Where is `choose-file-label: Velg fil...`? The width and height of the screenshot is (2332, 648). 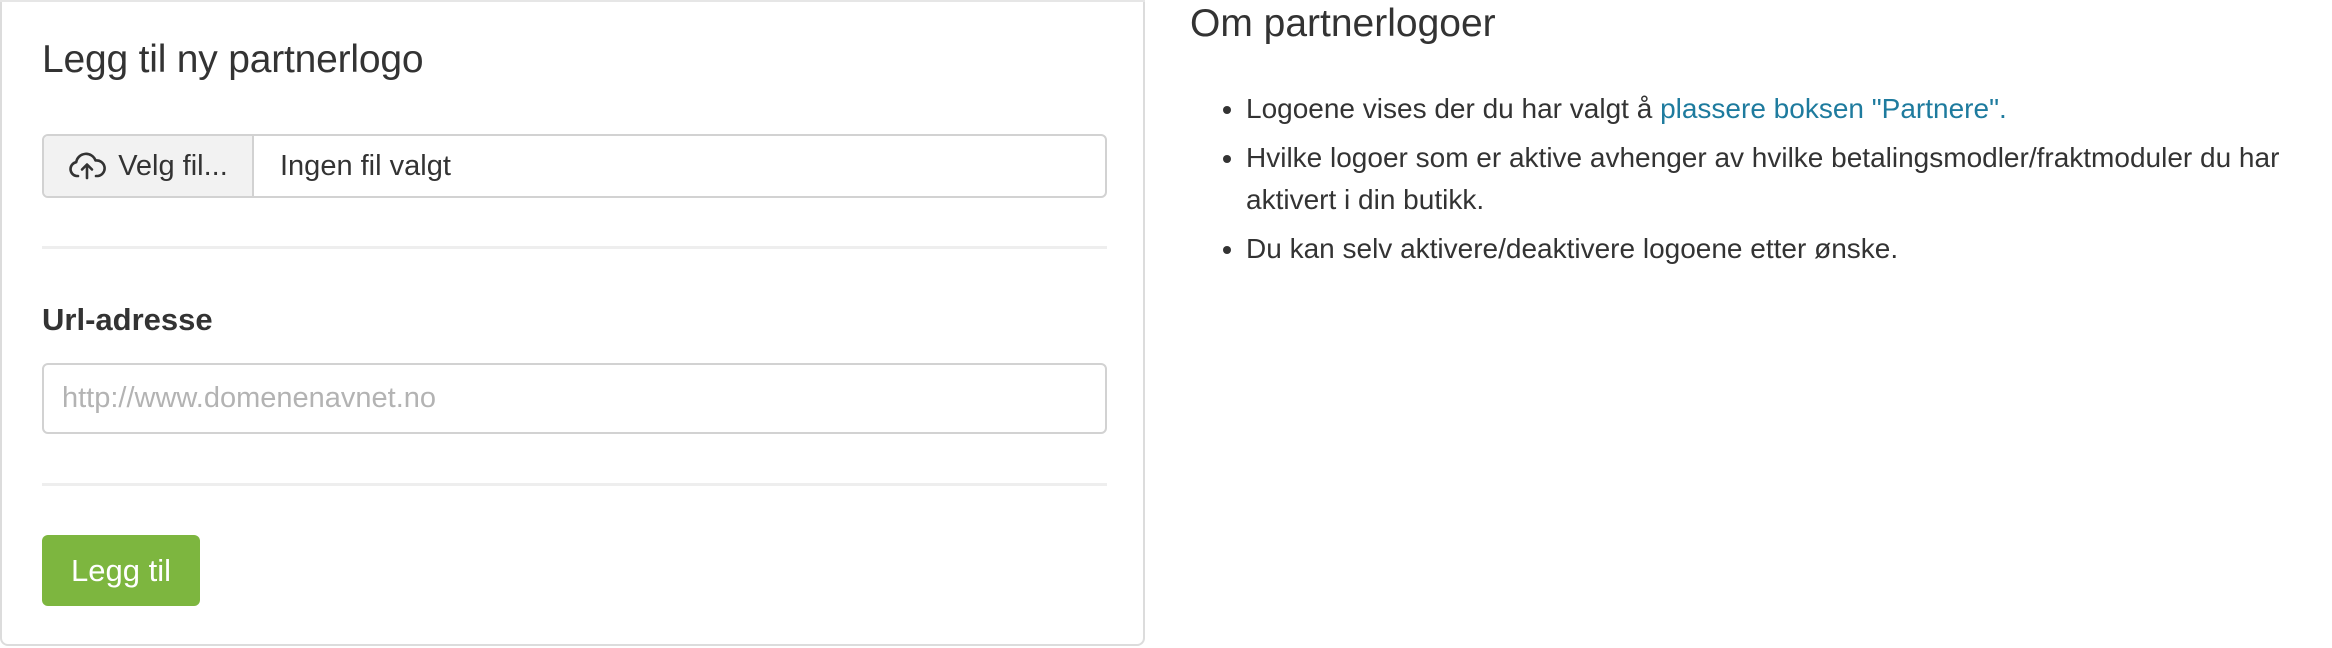 choose-file-label: Velg fil... is located at coordinates (173, 165).